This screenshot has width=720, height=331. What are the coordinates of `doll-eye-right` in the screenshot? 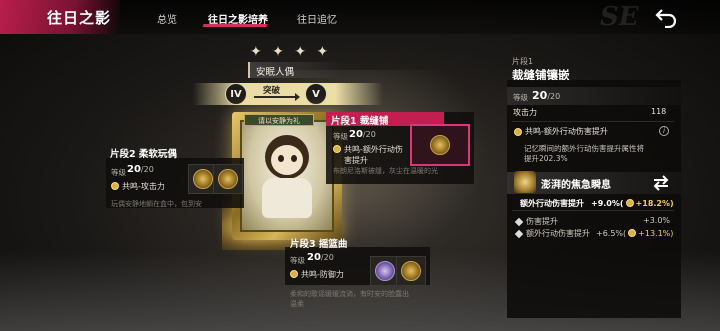 It's located at (294, 158).